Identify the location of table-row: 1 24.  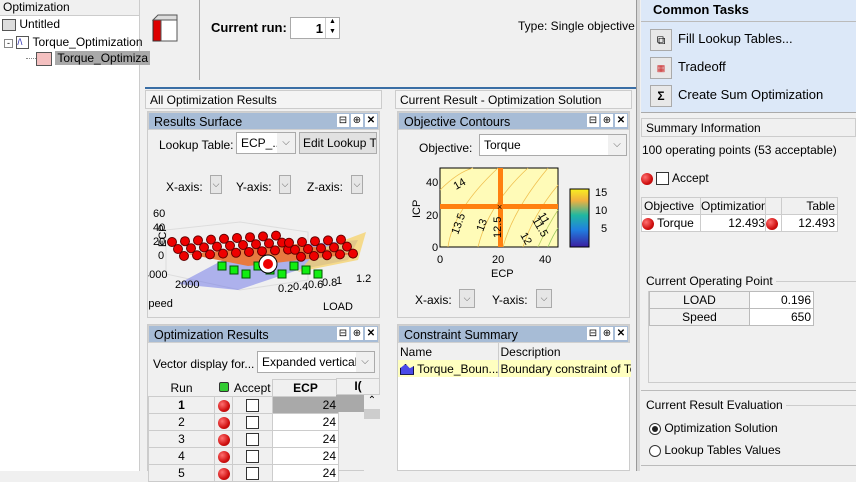
(243, 405).